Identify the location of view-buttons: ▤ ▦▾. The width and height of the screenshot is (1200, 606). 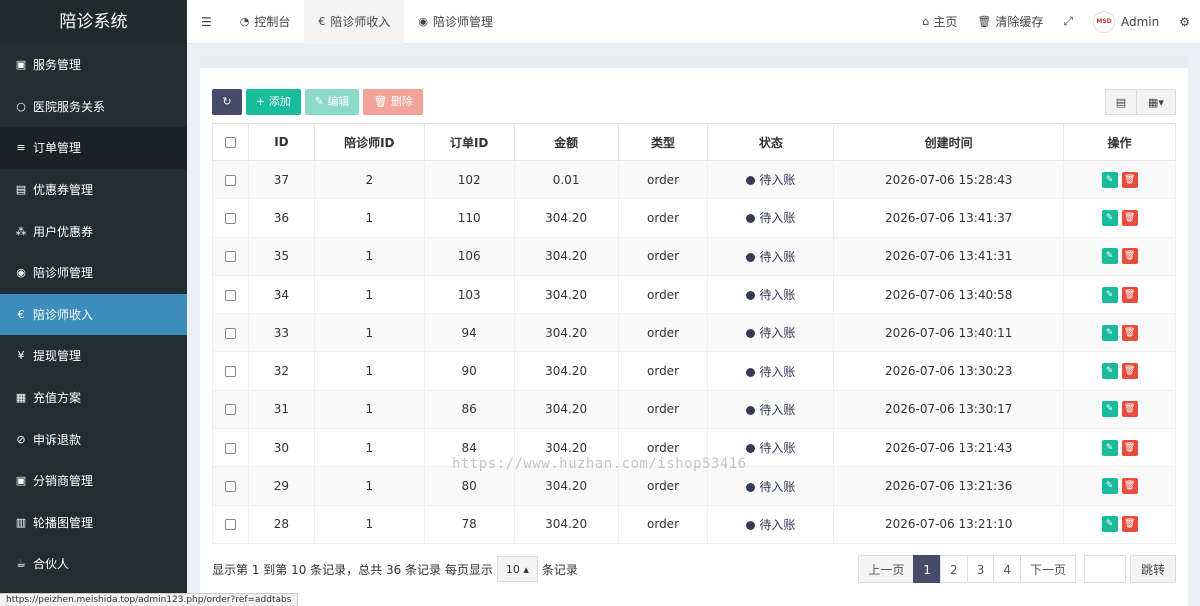
(1140, 102).